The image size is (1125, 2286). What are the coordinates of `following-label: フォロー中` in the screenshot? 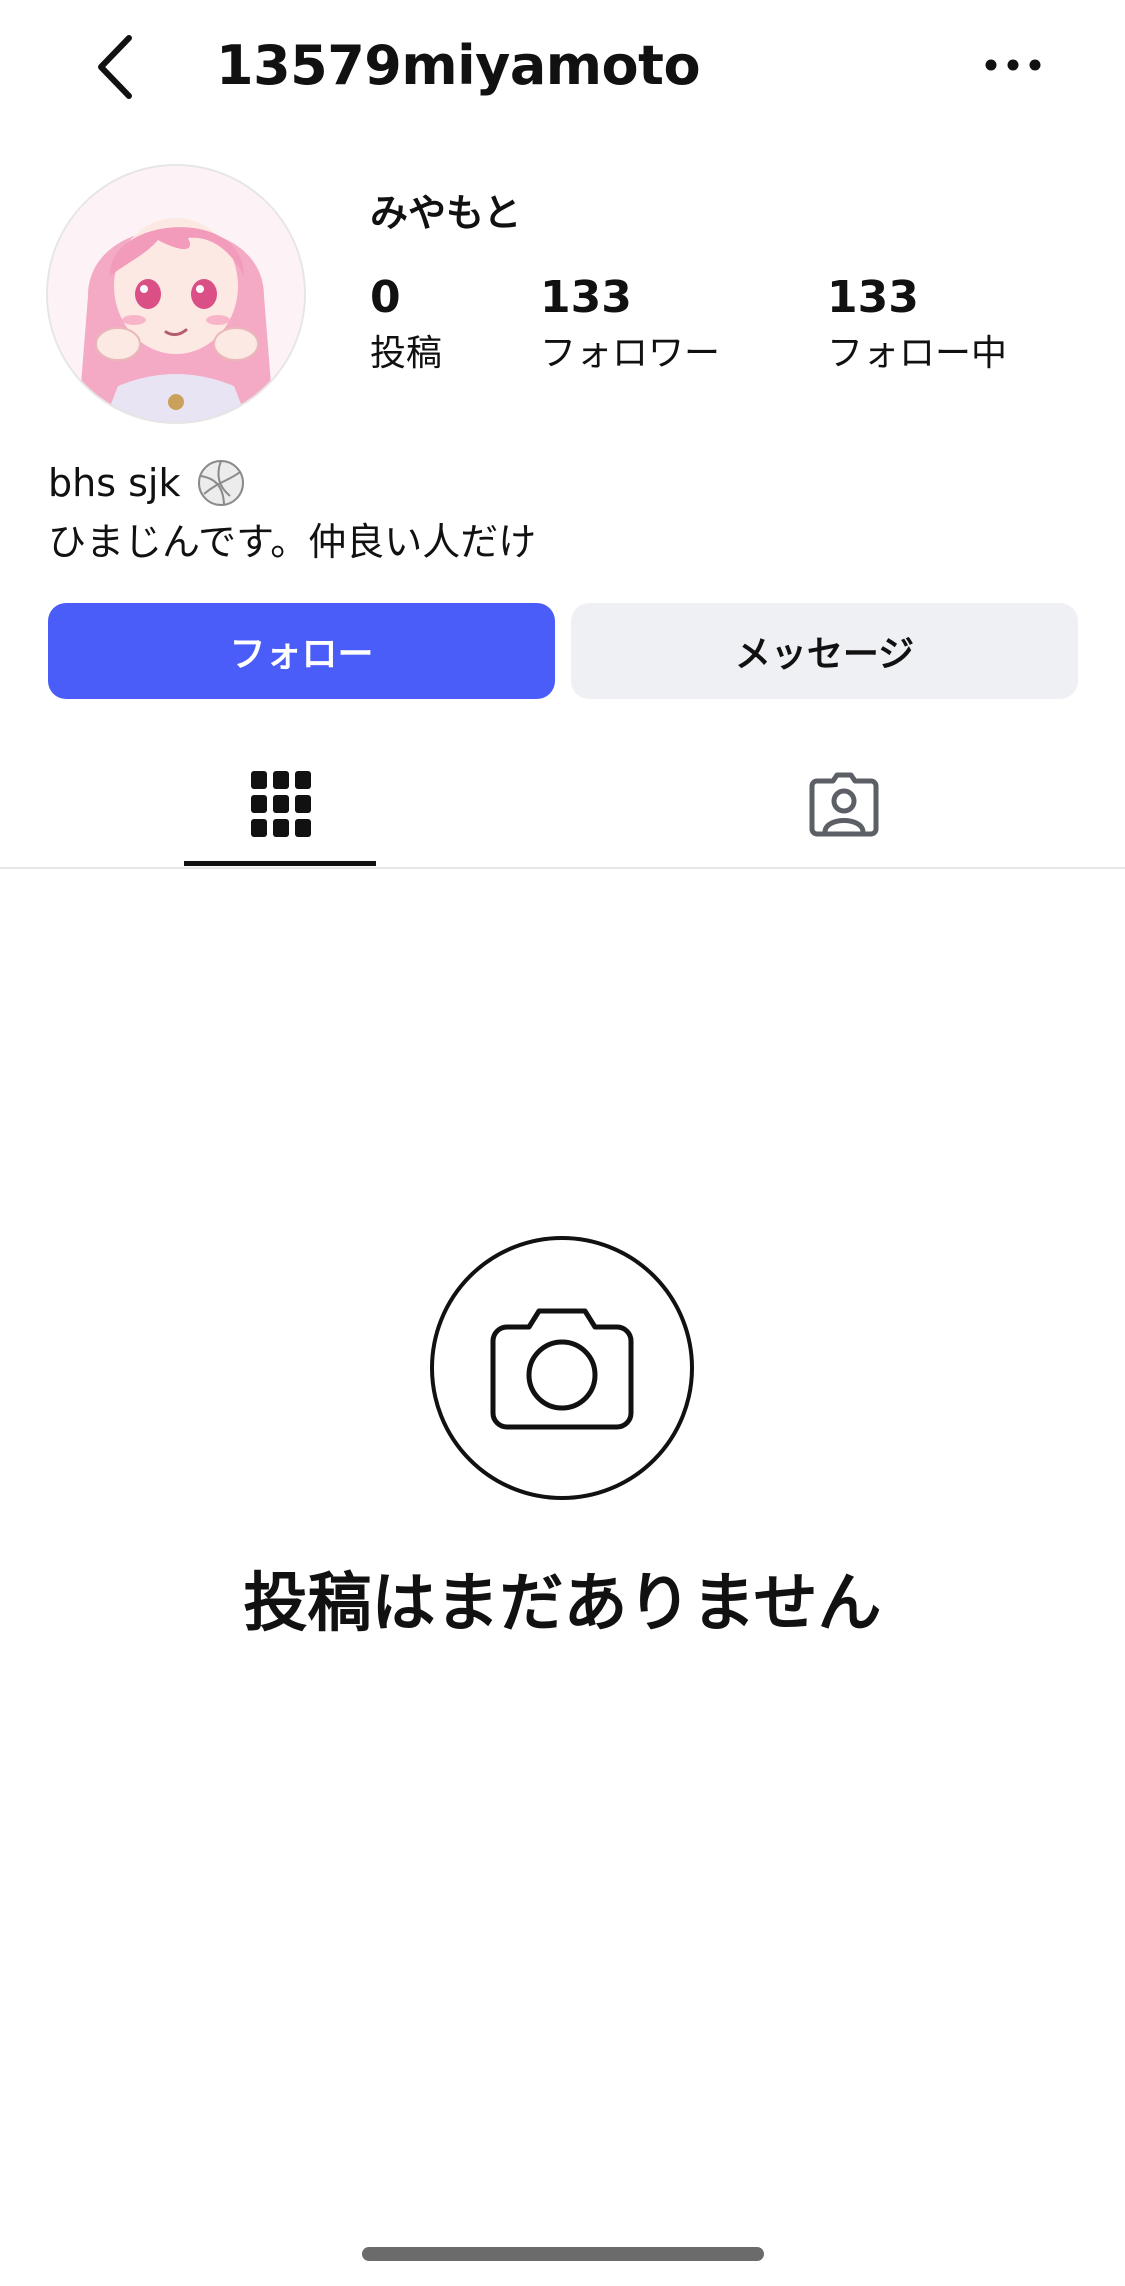 It's located at (917, 353).